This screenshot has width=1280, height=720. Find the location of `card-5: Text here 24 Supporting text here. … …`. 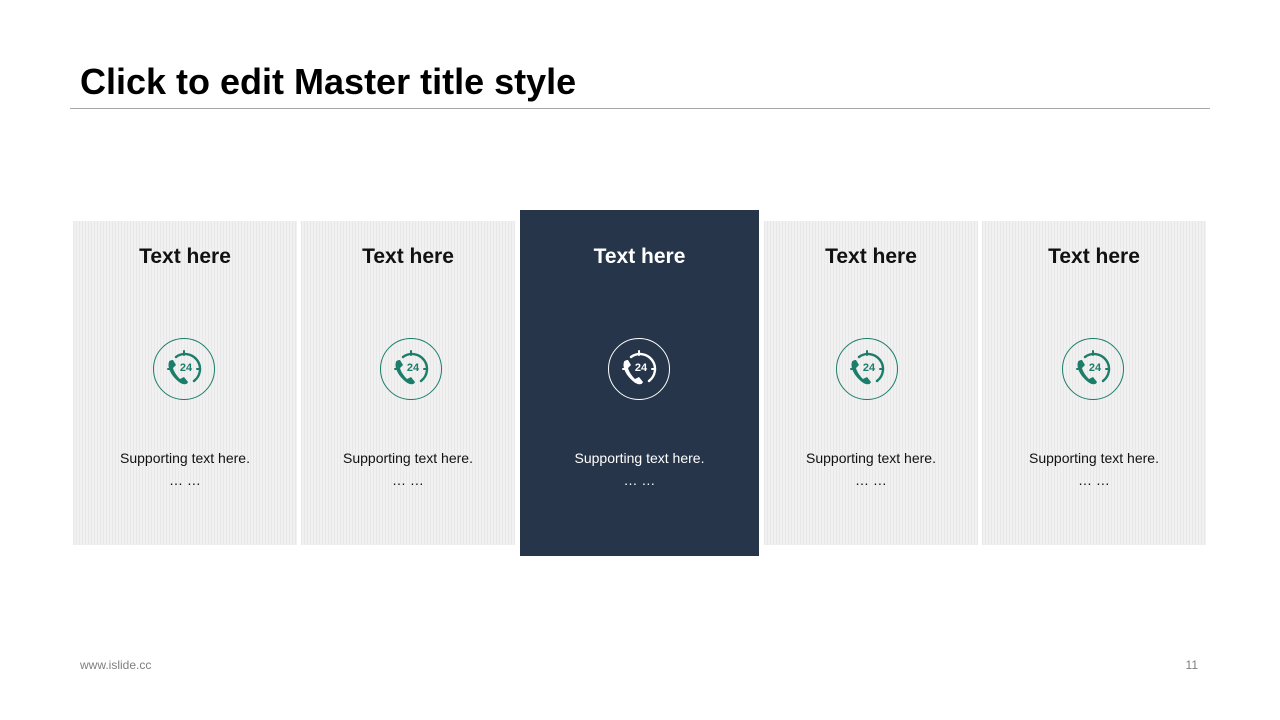

card-5: Text here 24 Supporting text here. … … is located at coordinates (1094, 383).